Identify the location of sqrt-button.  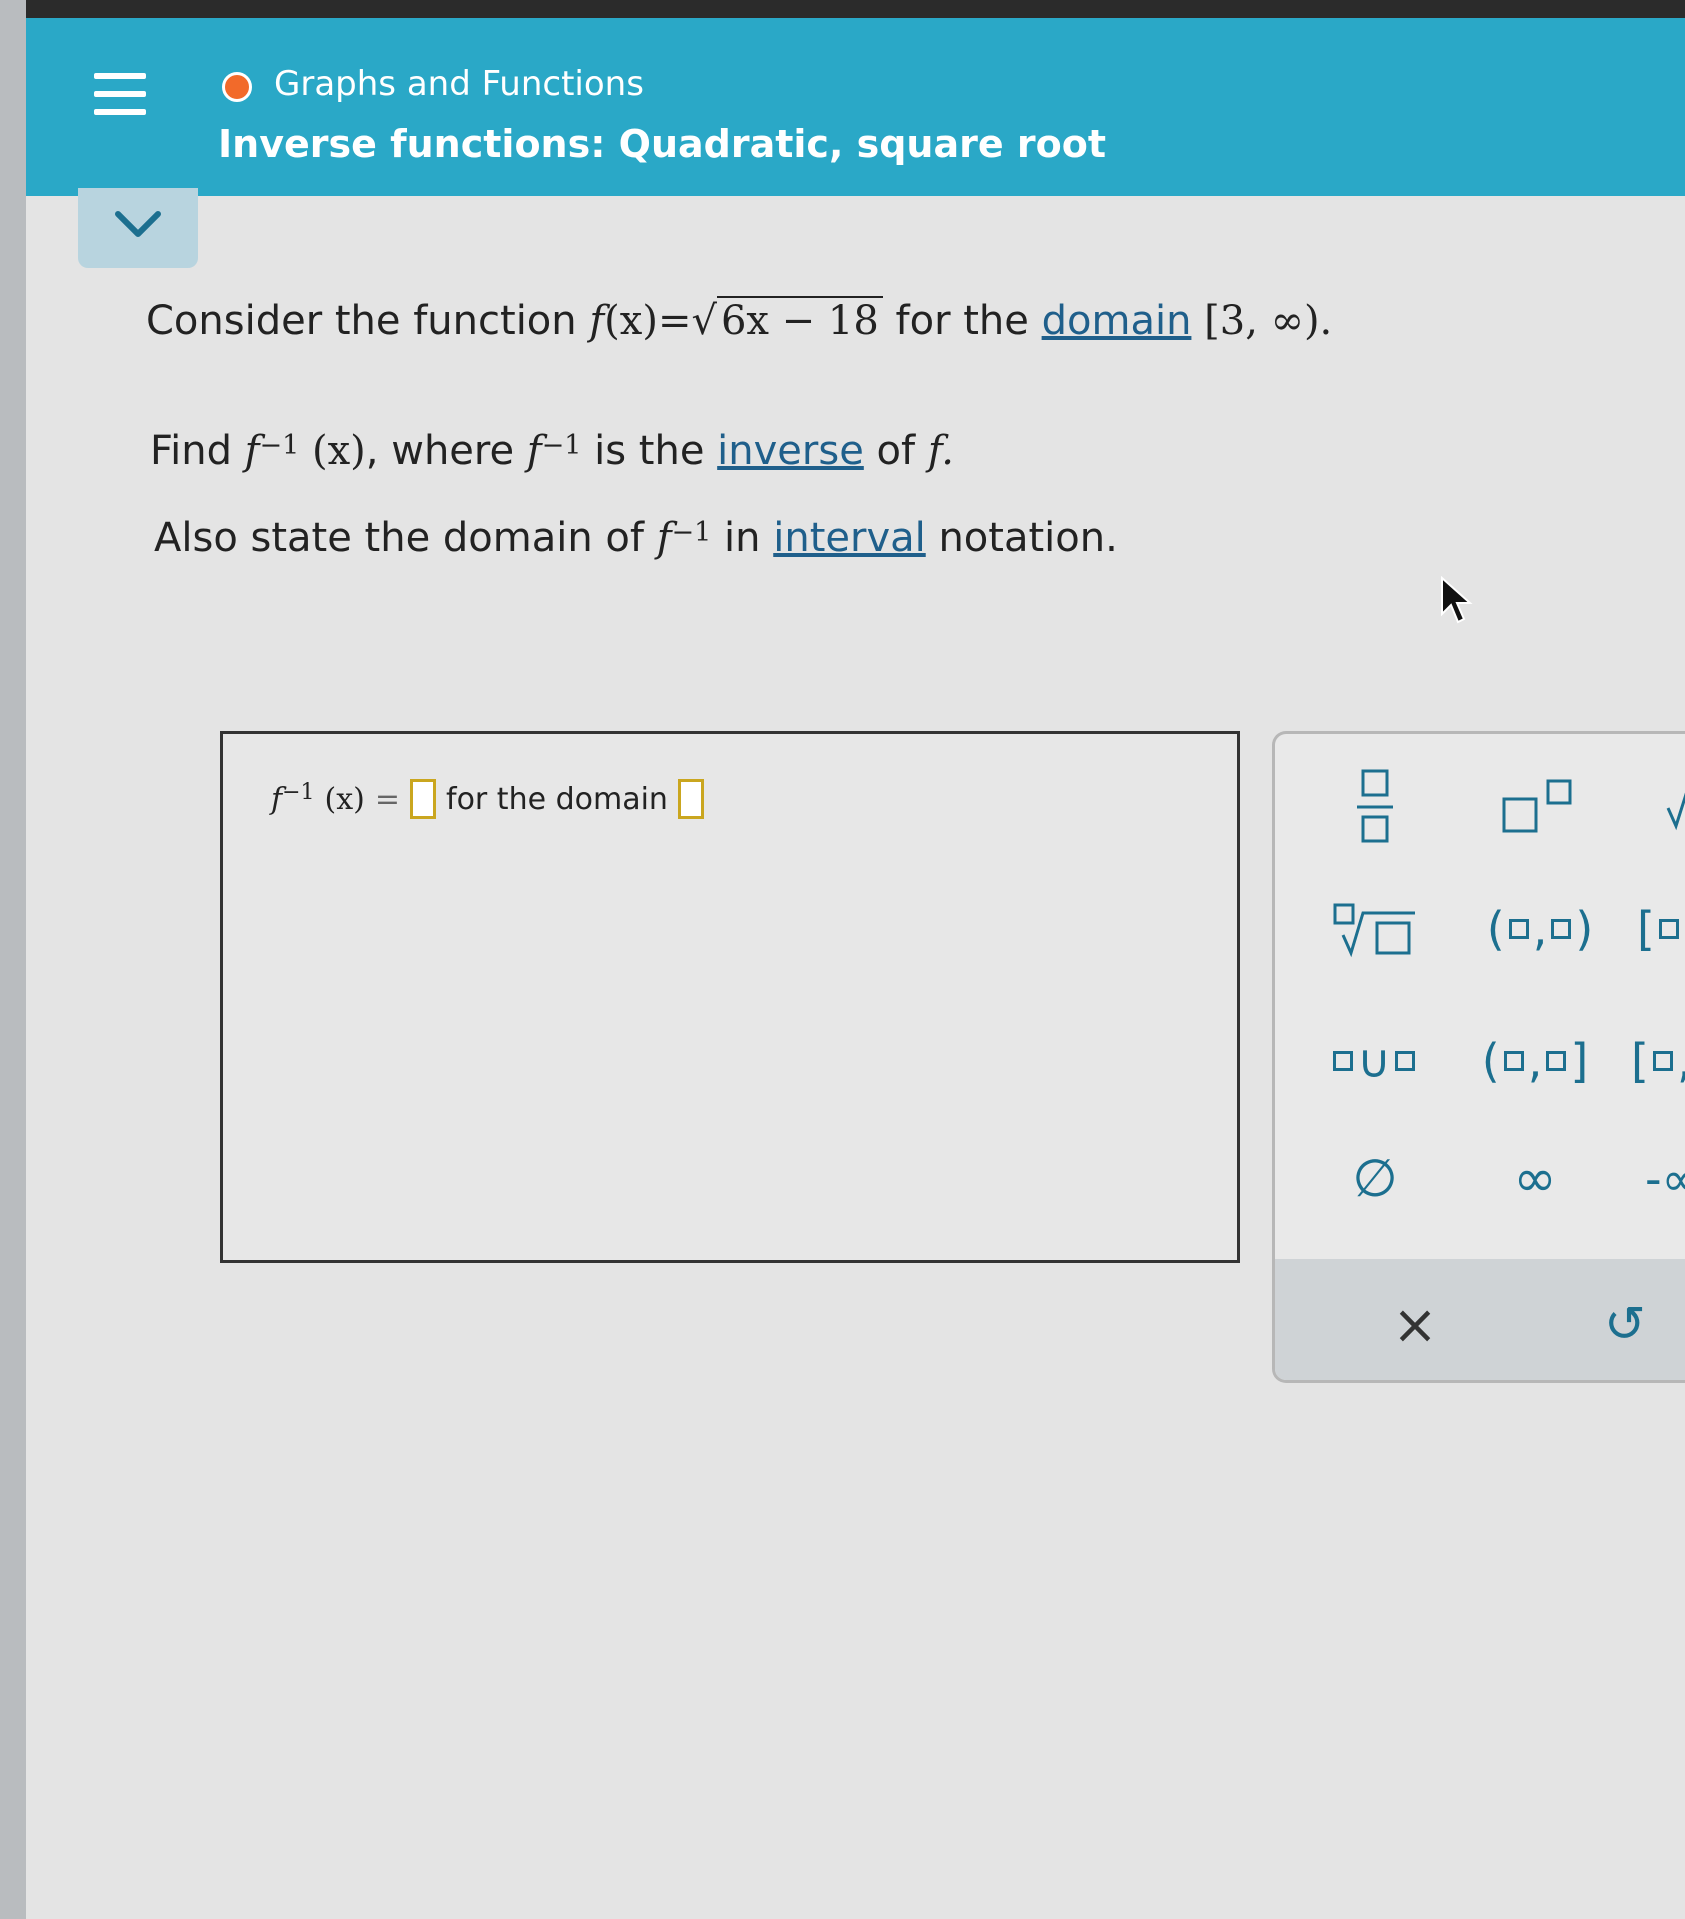
(1672, 807).